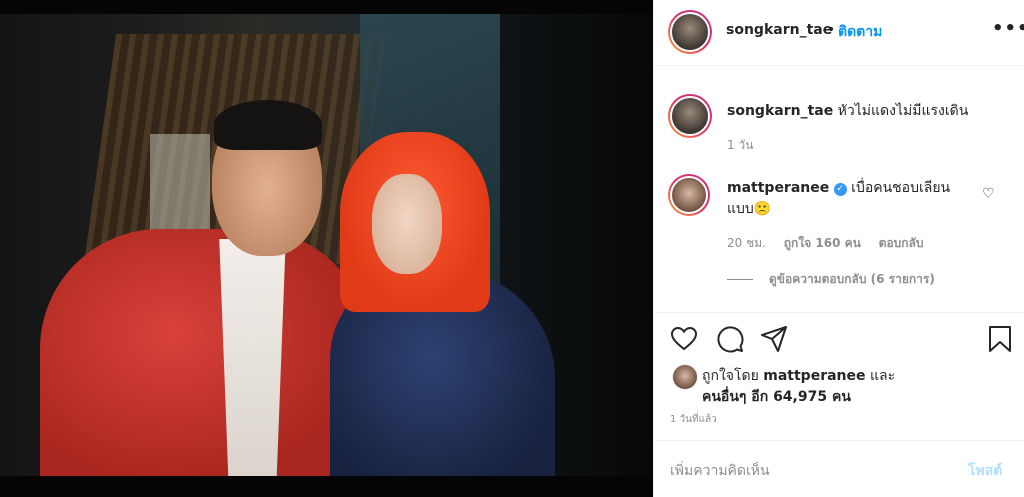  What do you see at coordinates (852, 279) in the screenshot?
I see `view-replies-label: ดูข้อความตอบกลับ (6 รายการ)` at bounding box center [852, 279].